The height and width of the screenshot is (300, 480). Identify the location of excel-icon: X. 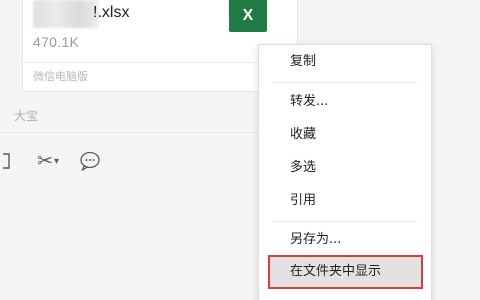
(248, 16).